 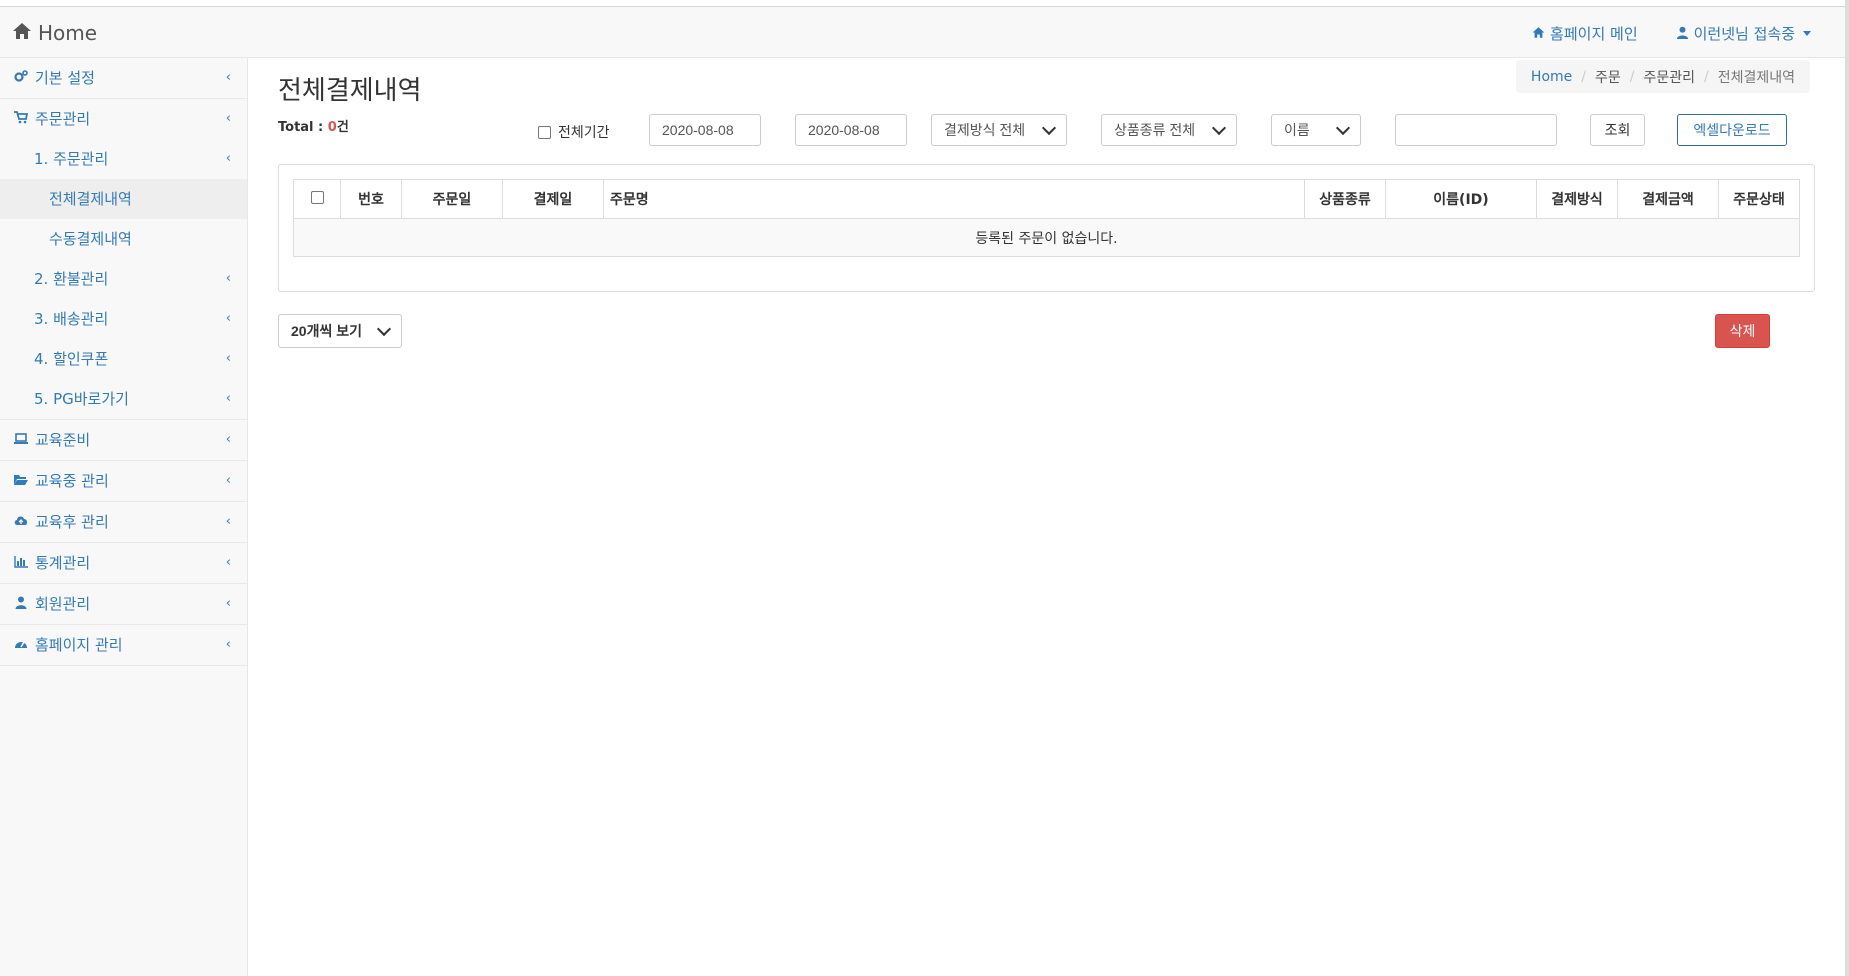 I want to click on sidebar-item-refunds: 2. 환불관리 ‹, so click(x=123, y=279).